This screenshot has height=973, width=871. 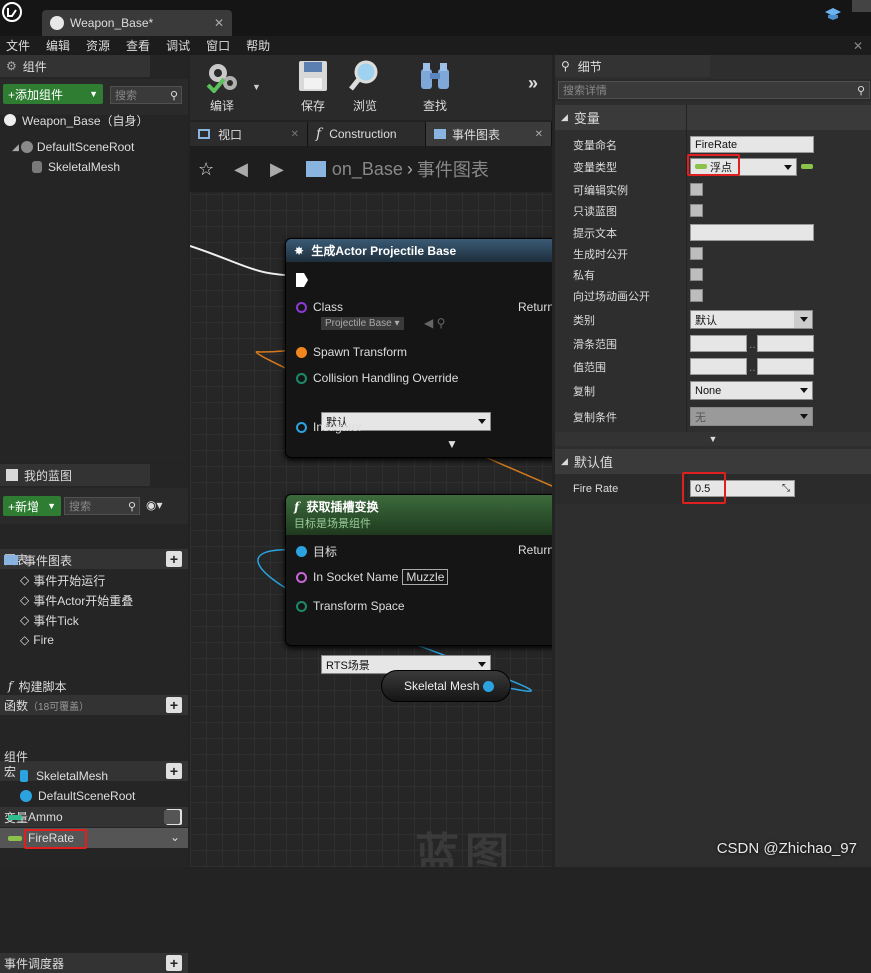 I want to click on tab-viewport-label: 视口, so click(x=230, y=134).